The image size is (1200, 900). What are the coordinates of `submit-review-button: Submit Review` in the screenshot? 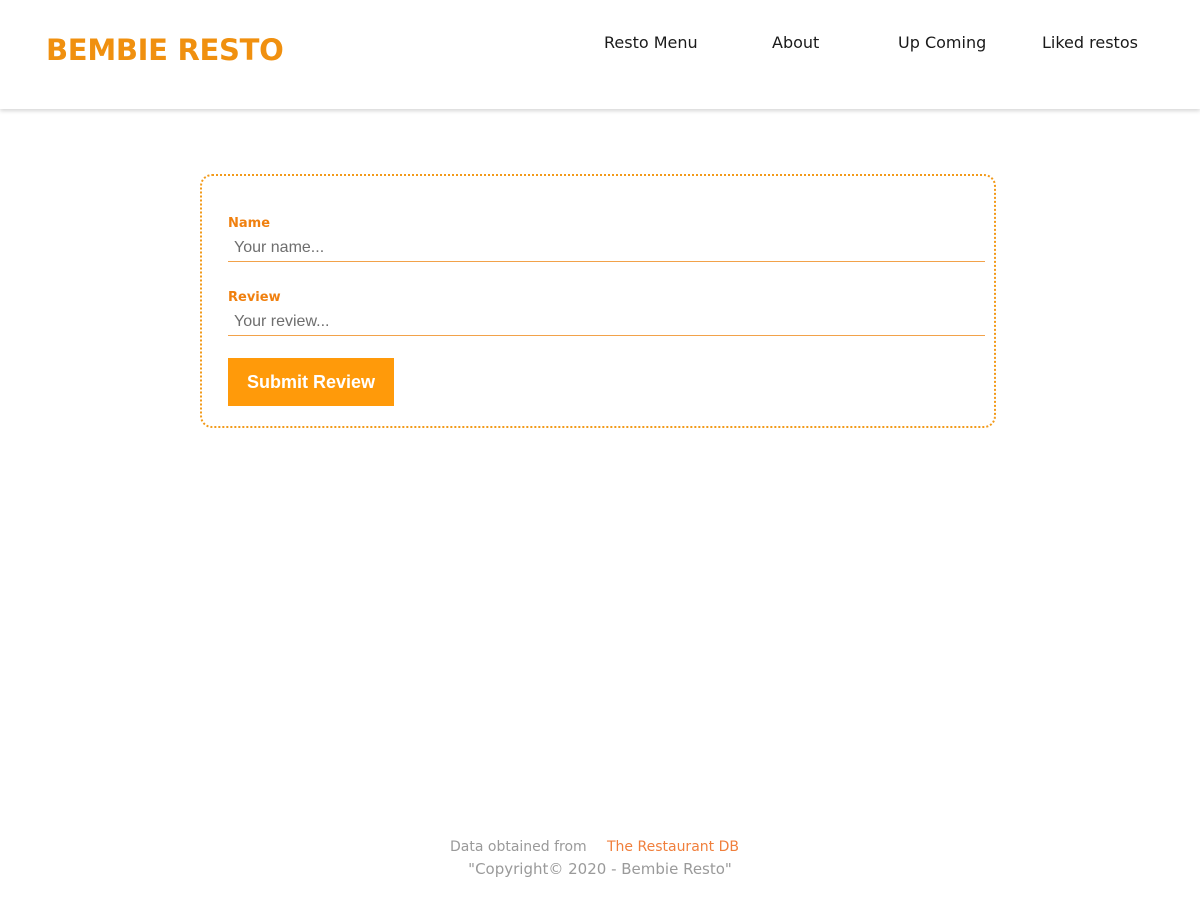 It's located at (311, 382).